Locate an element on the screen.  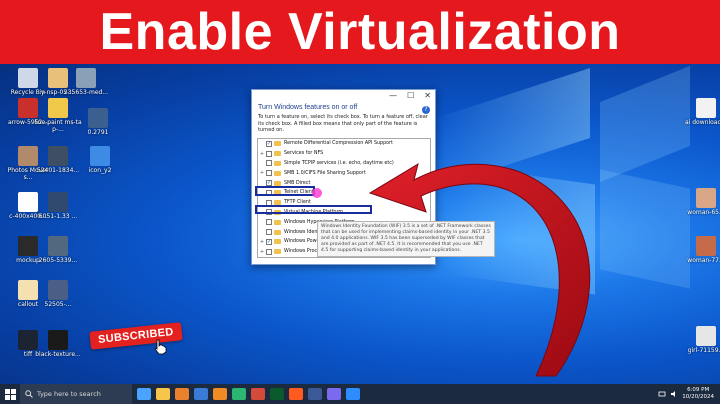
clock: 6:09 PM 10/20/2024 is located at coordinates (698, 393).